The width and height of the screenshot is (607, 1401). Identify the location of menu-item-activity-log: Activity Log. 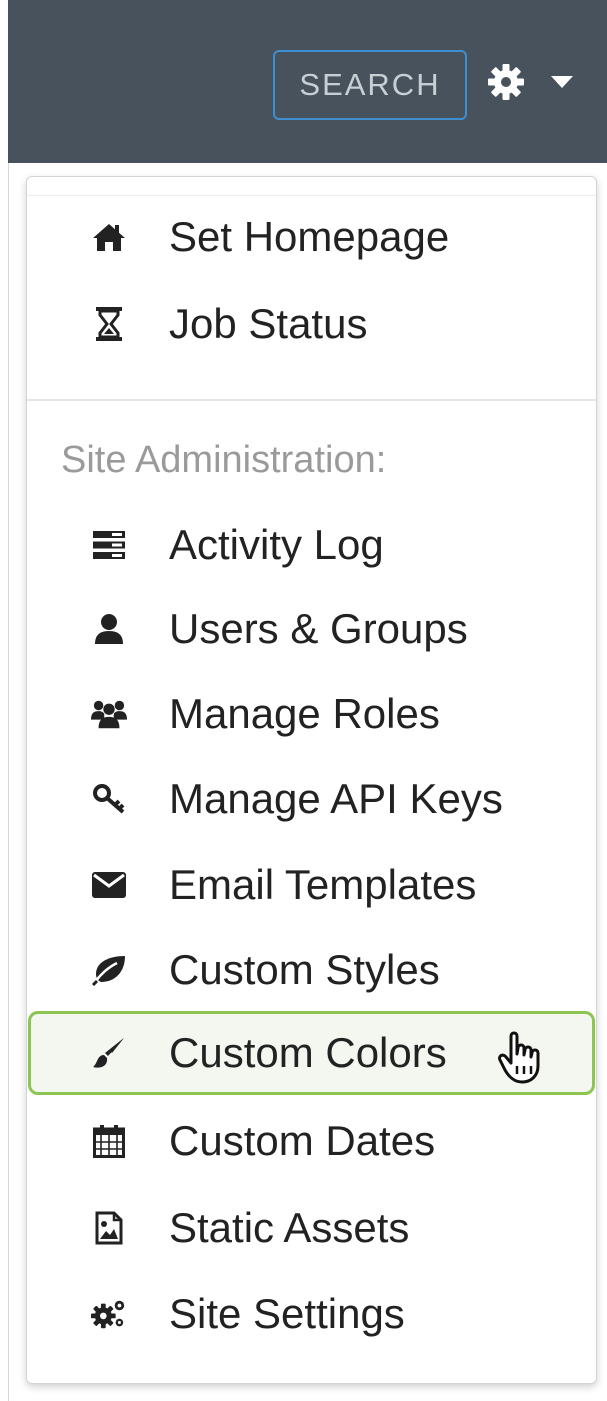
(311, 545).